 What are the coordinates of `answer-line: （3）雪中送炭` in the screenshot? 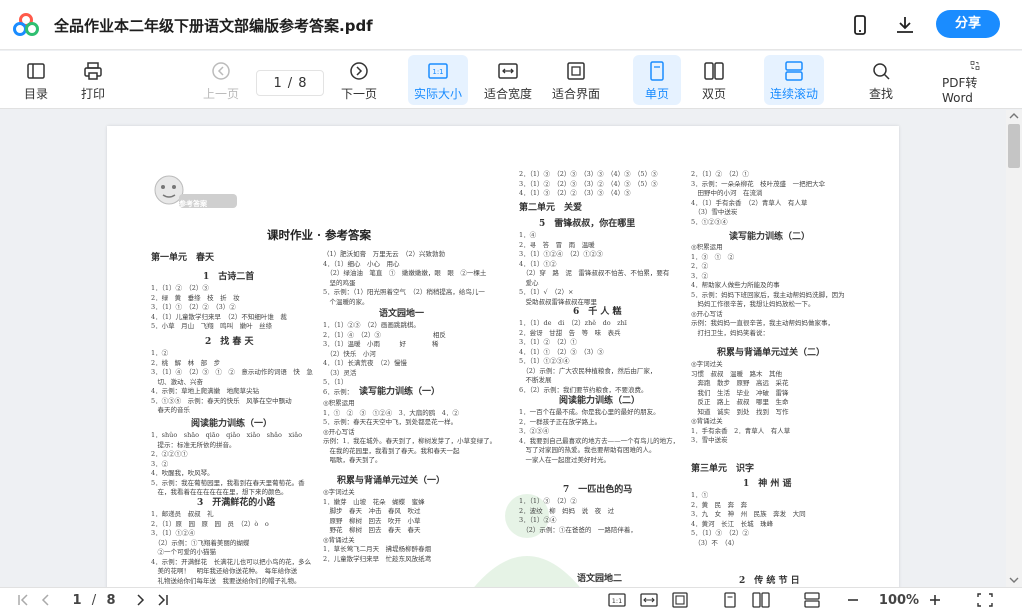 It's located at (714, 212).